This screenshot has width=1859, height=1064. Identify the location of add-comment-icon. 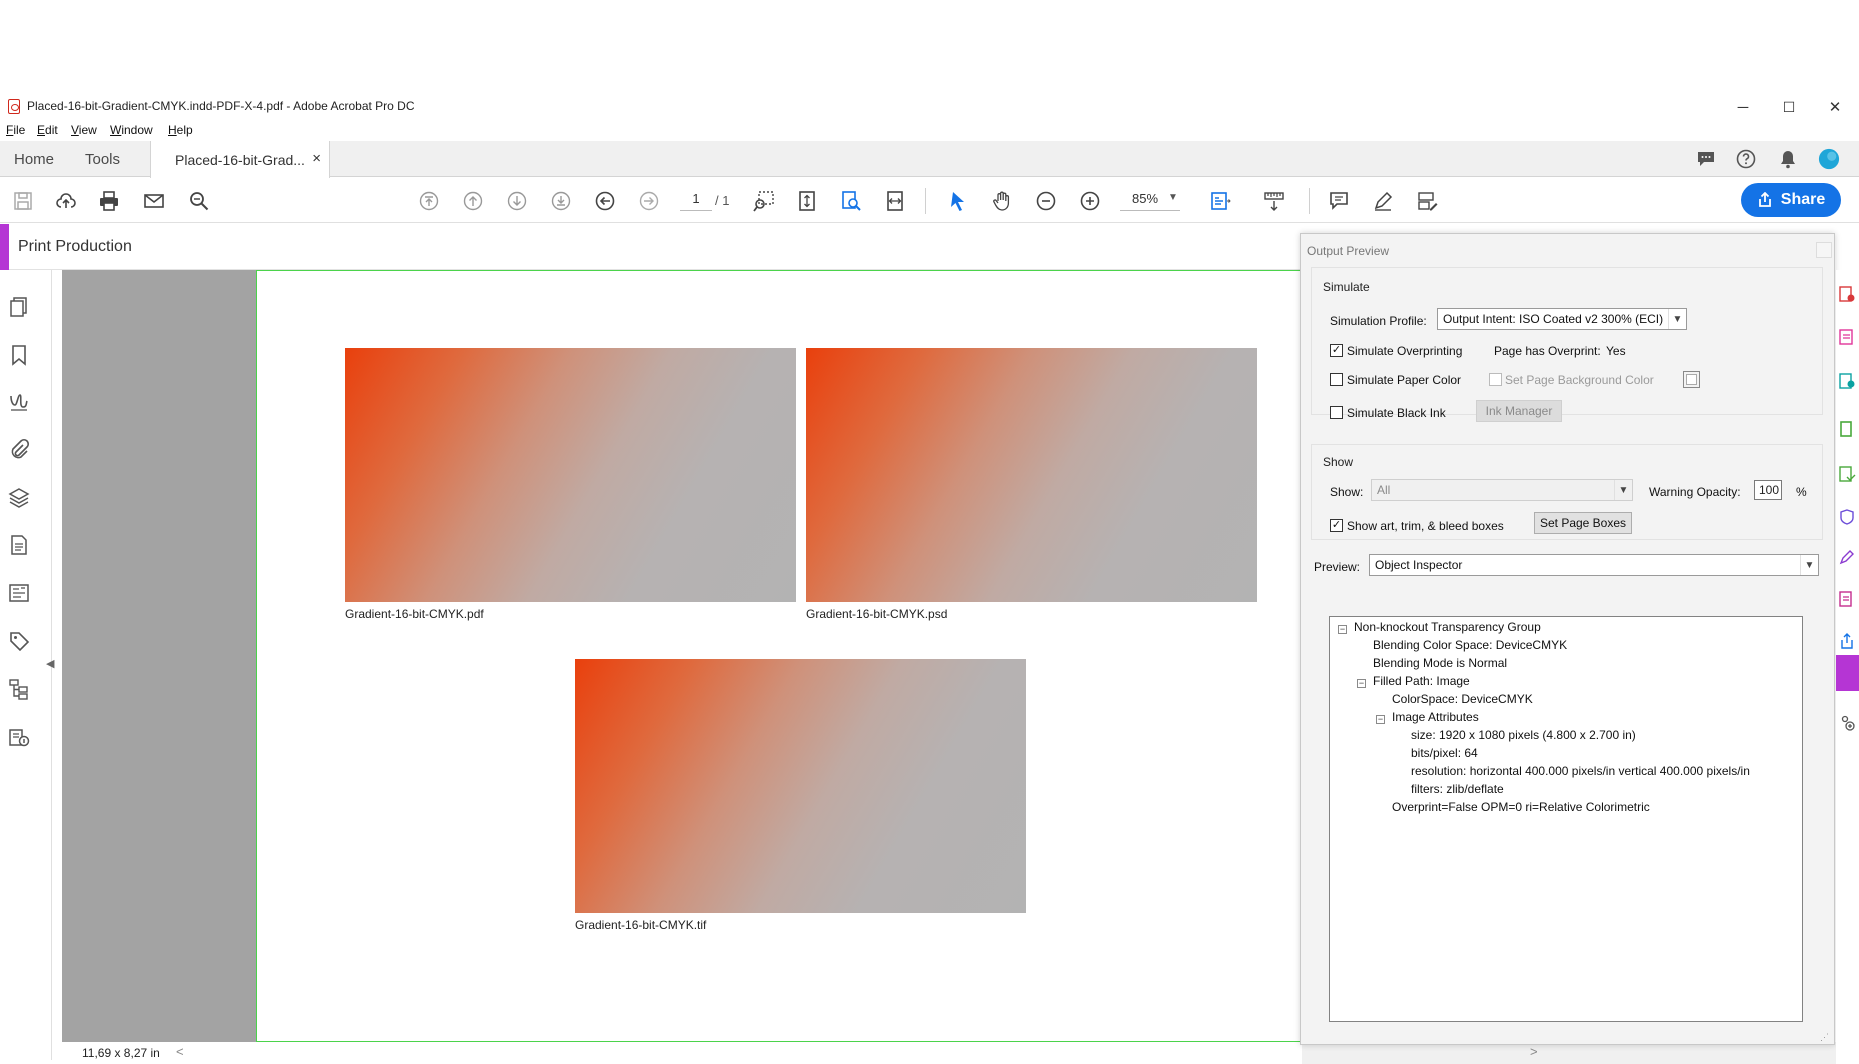
(1339, 201).